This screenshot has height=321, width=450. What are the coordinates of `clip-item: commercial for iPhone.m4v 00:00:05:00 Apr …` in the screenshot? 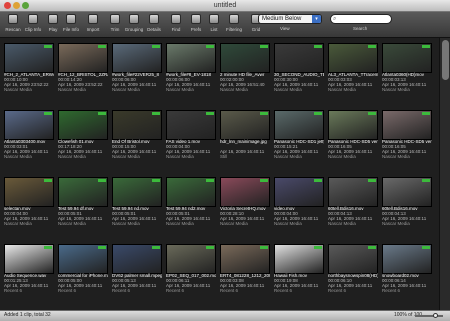 It's located at (83, 267).